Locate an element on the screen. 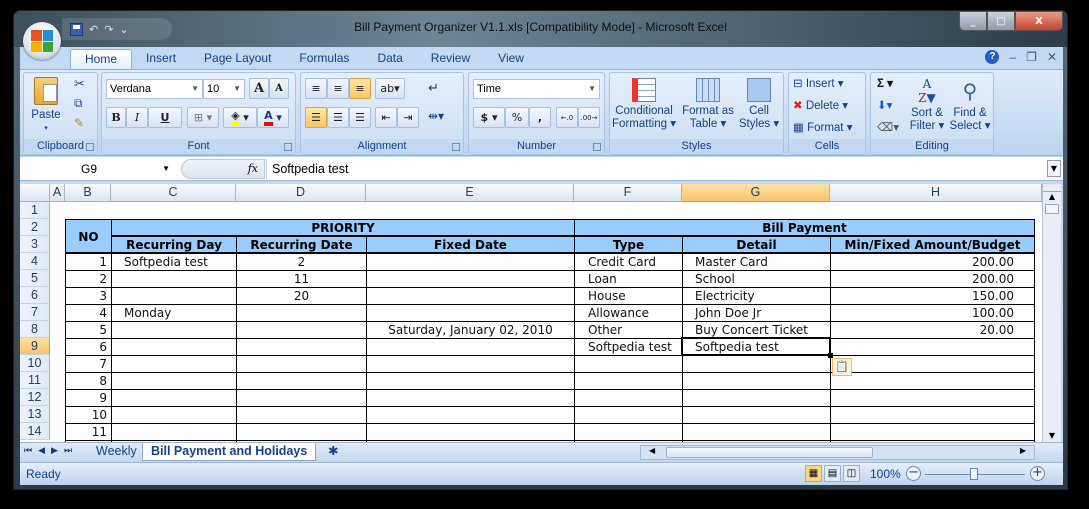  orientation-icon: ab▾ is located at coordinates (390, 88).